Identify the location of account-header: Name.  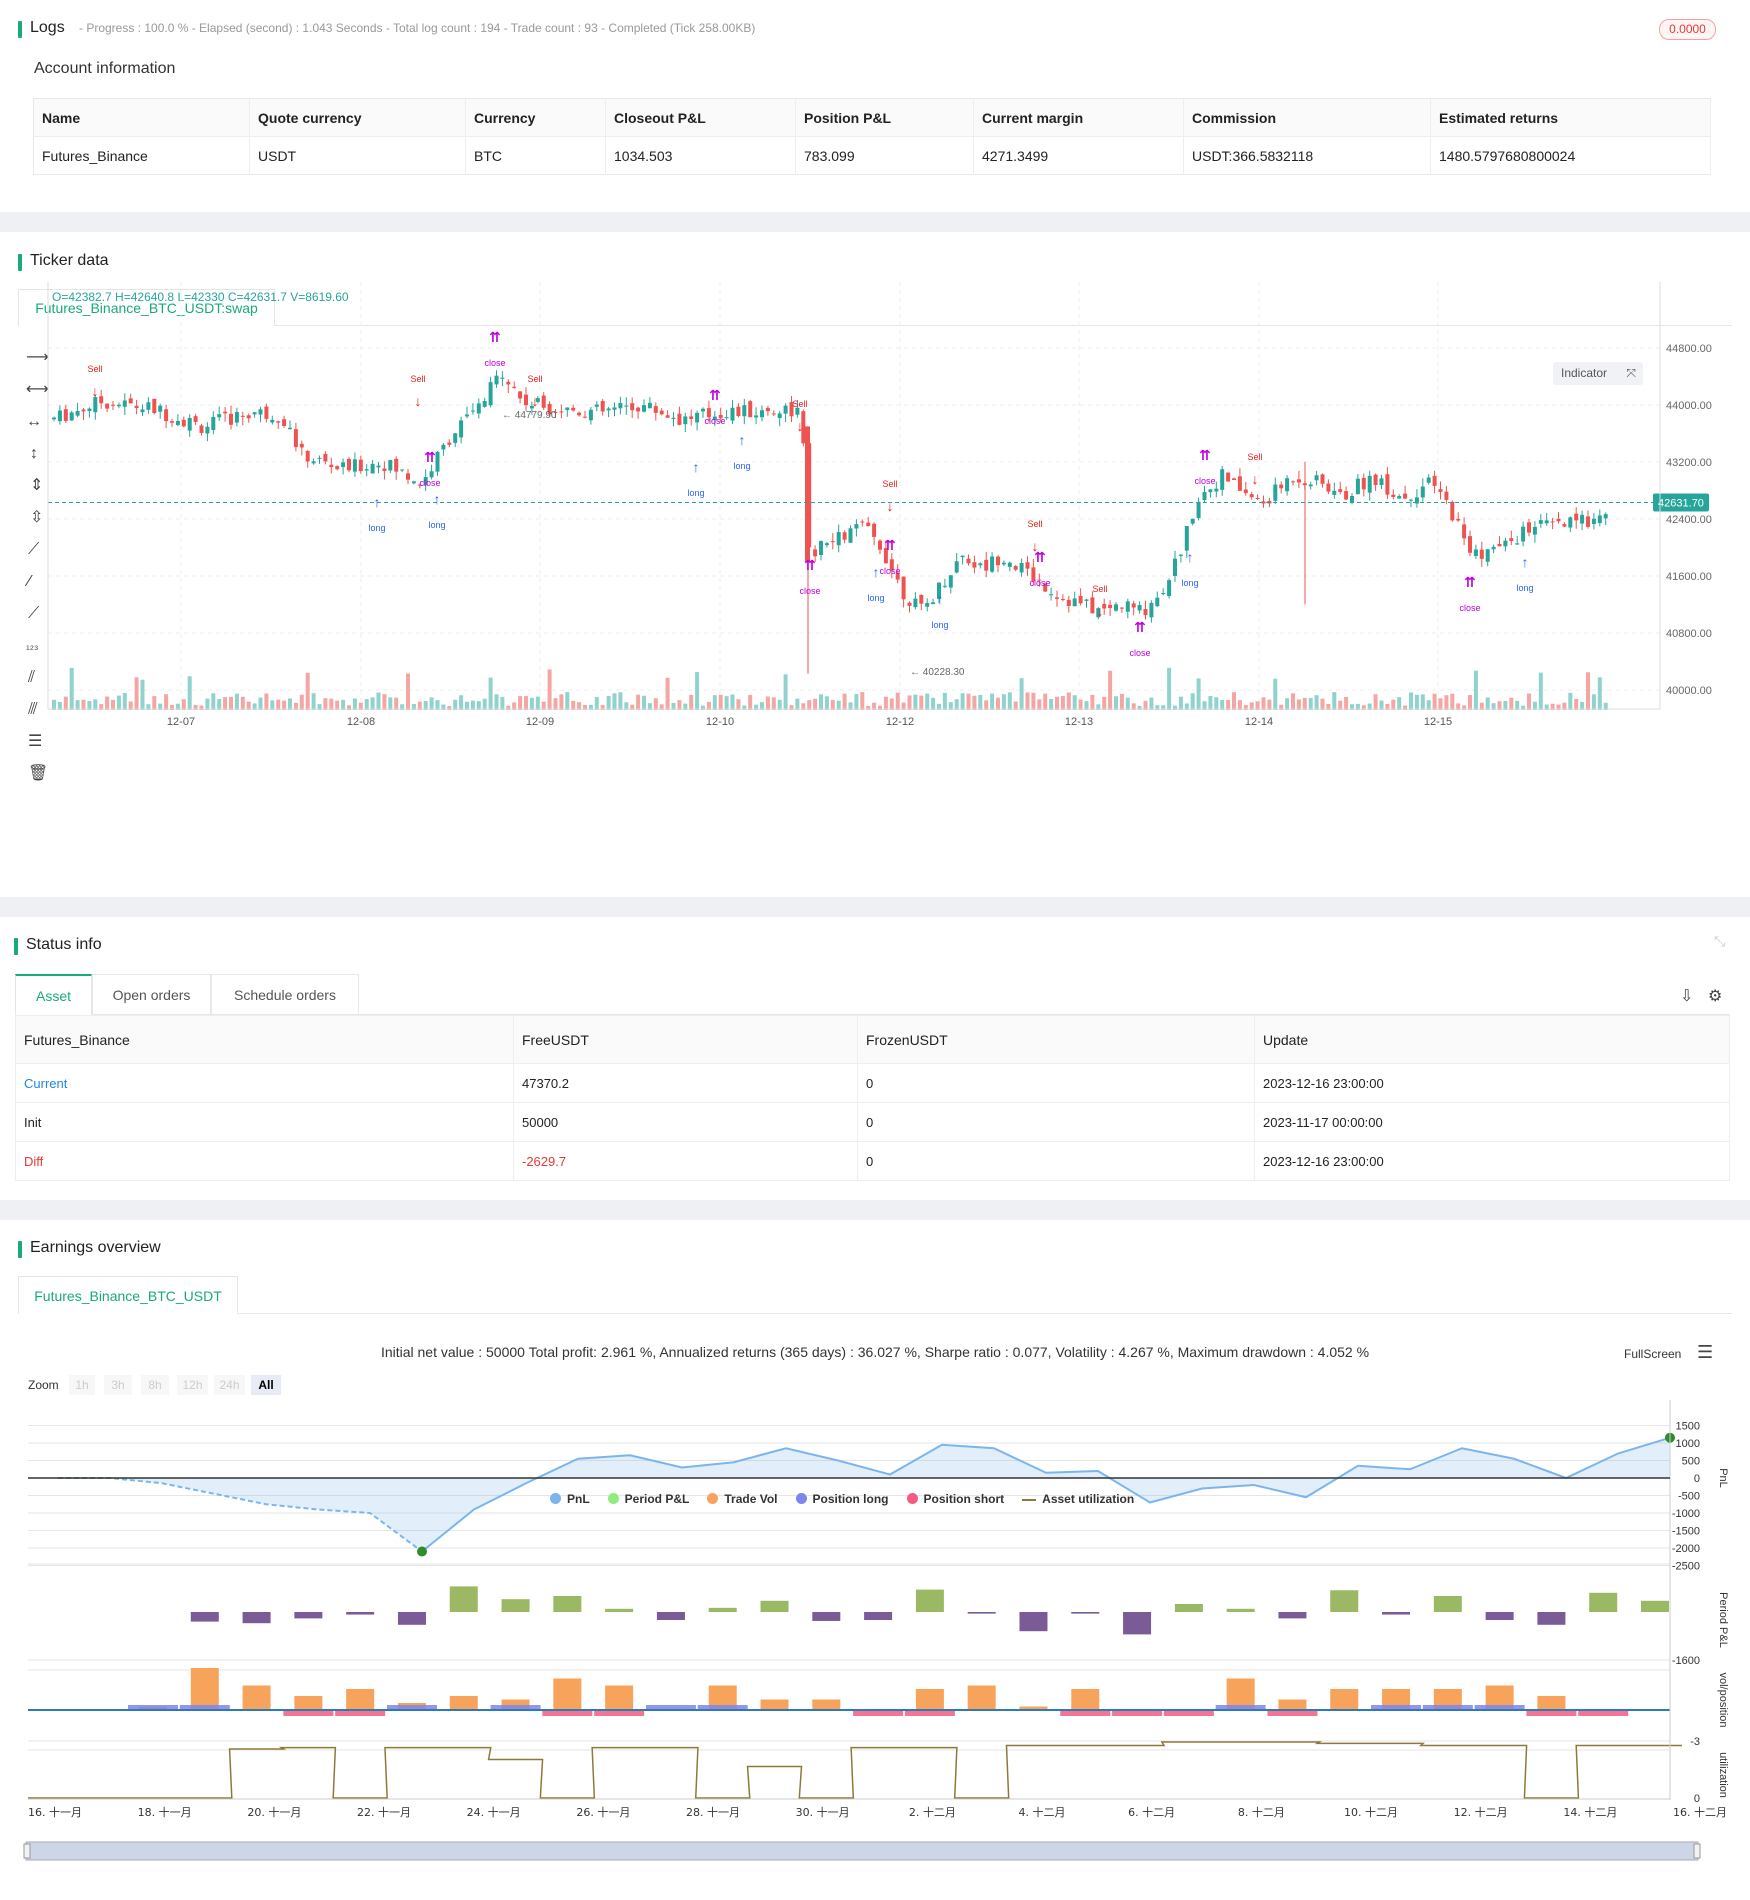
(141, 117).